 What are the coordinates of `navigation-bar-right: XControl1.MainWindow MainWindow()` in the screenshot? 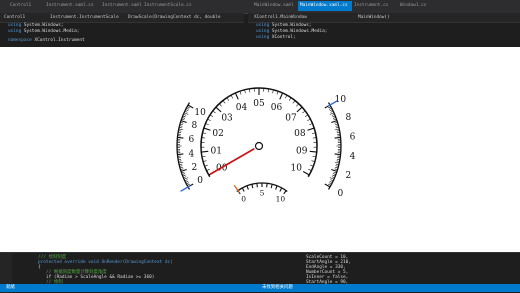 It's located at (384, 18).